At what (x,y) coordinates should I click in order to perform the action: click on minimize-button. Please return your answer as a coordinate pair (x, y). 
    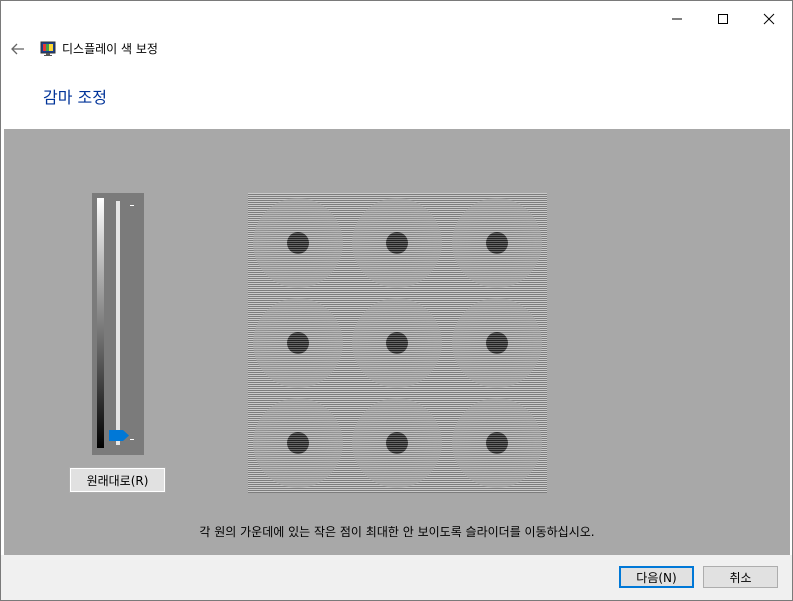
    Looking at the image, I should click on (677, 19).